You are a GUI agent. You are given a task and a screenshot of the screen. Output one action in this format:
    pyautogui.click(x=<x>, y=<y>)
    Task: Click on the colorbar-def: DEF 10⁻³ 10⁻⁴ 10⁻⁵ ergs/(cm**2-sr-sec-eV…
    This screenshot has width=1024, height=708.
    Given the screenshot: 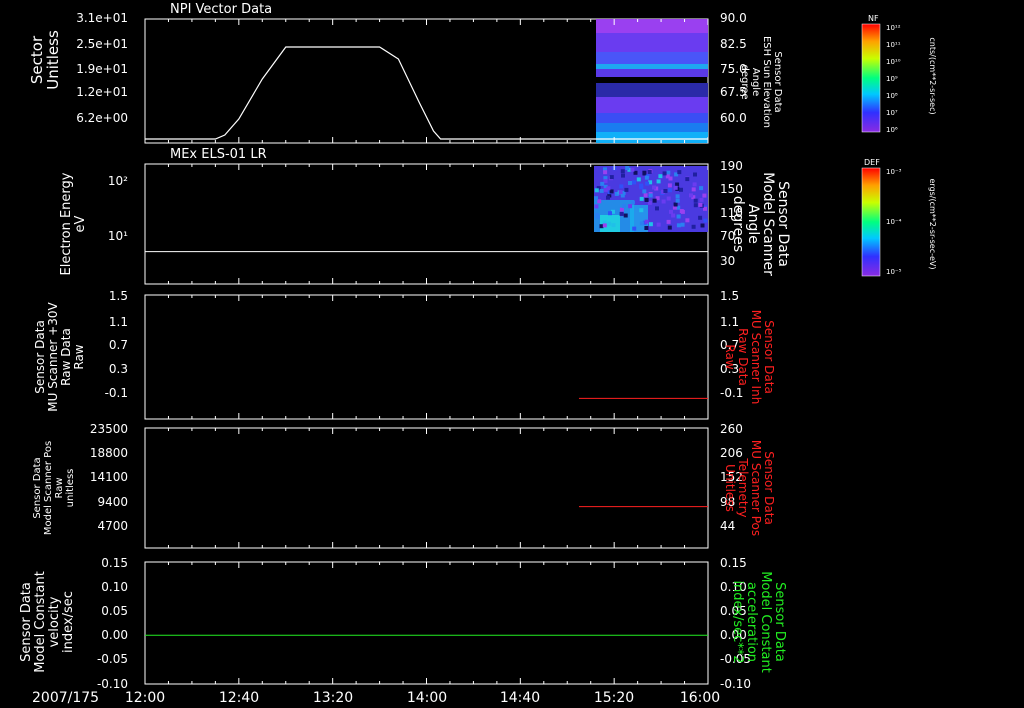 What is the action you would take?
    pyautogui.click(x=899, y=217)
    